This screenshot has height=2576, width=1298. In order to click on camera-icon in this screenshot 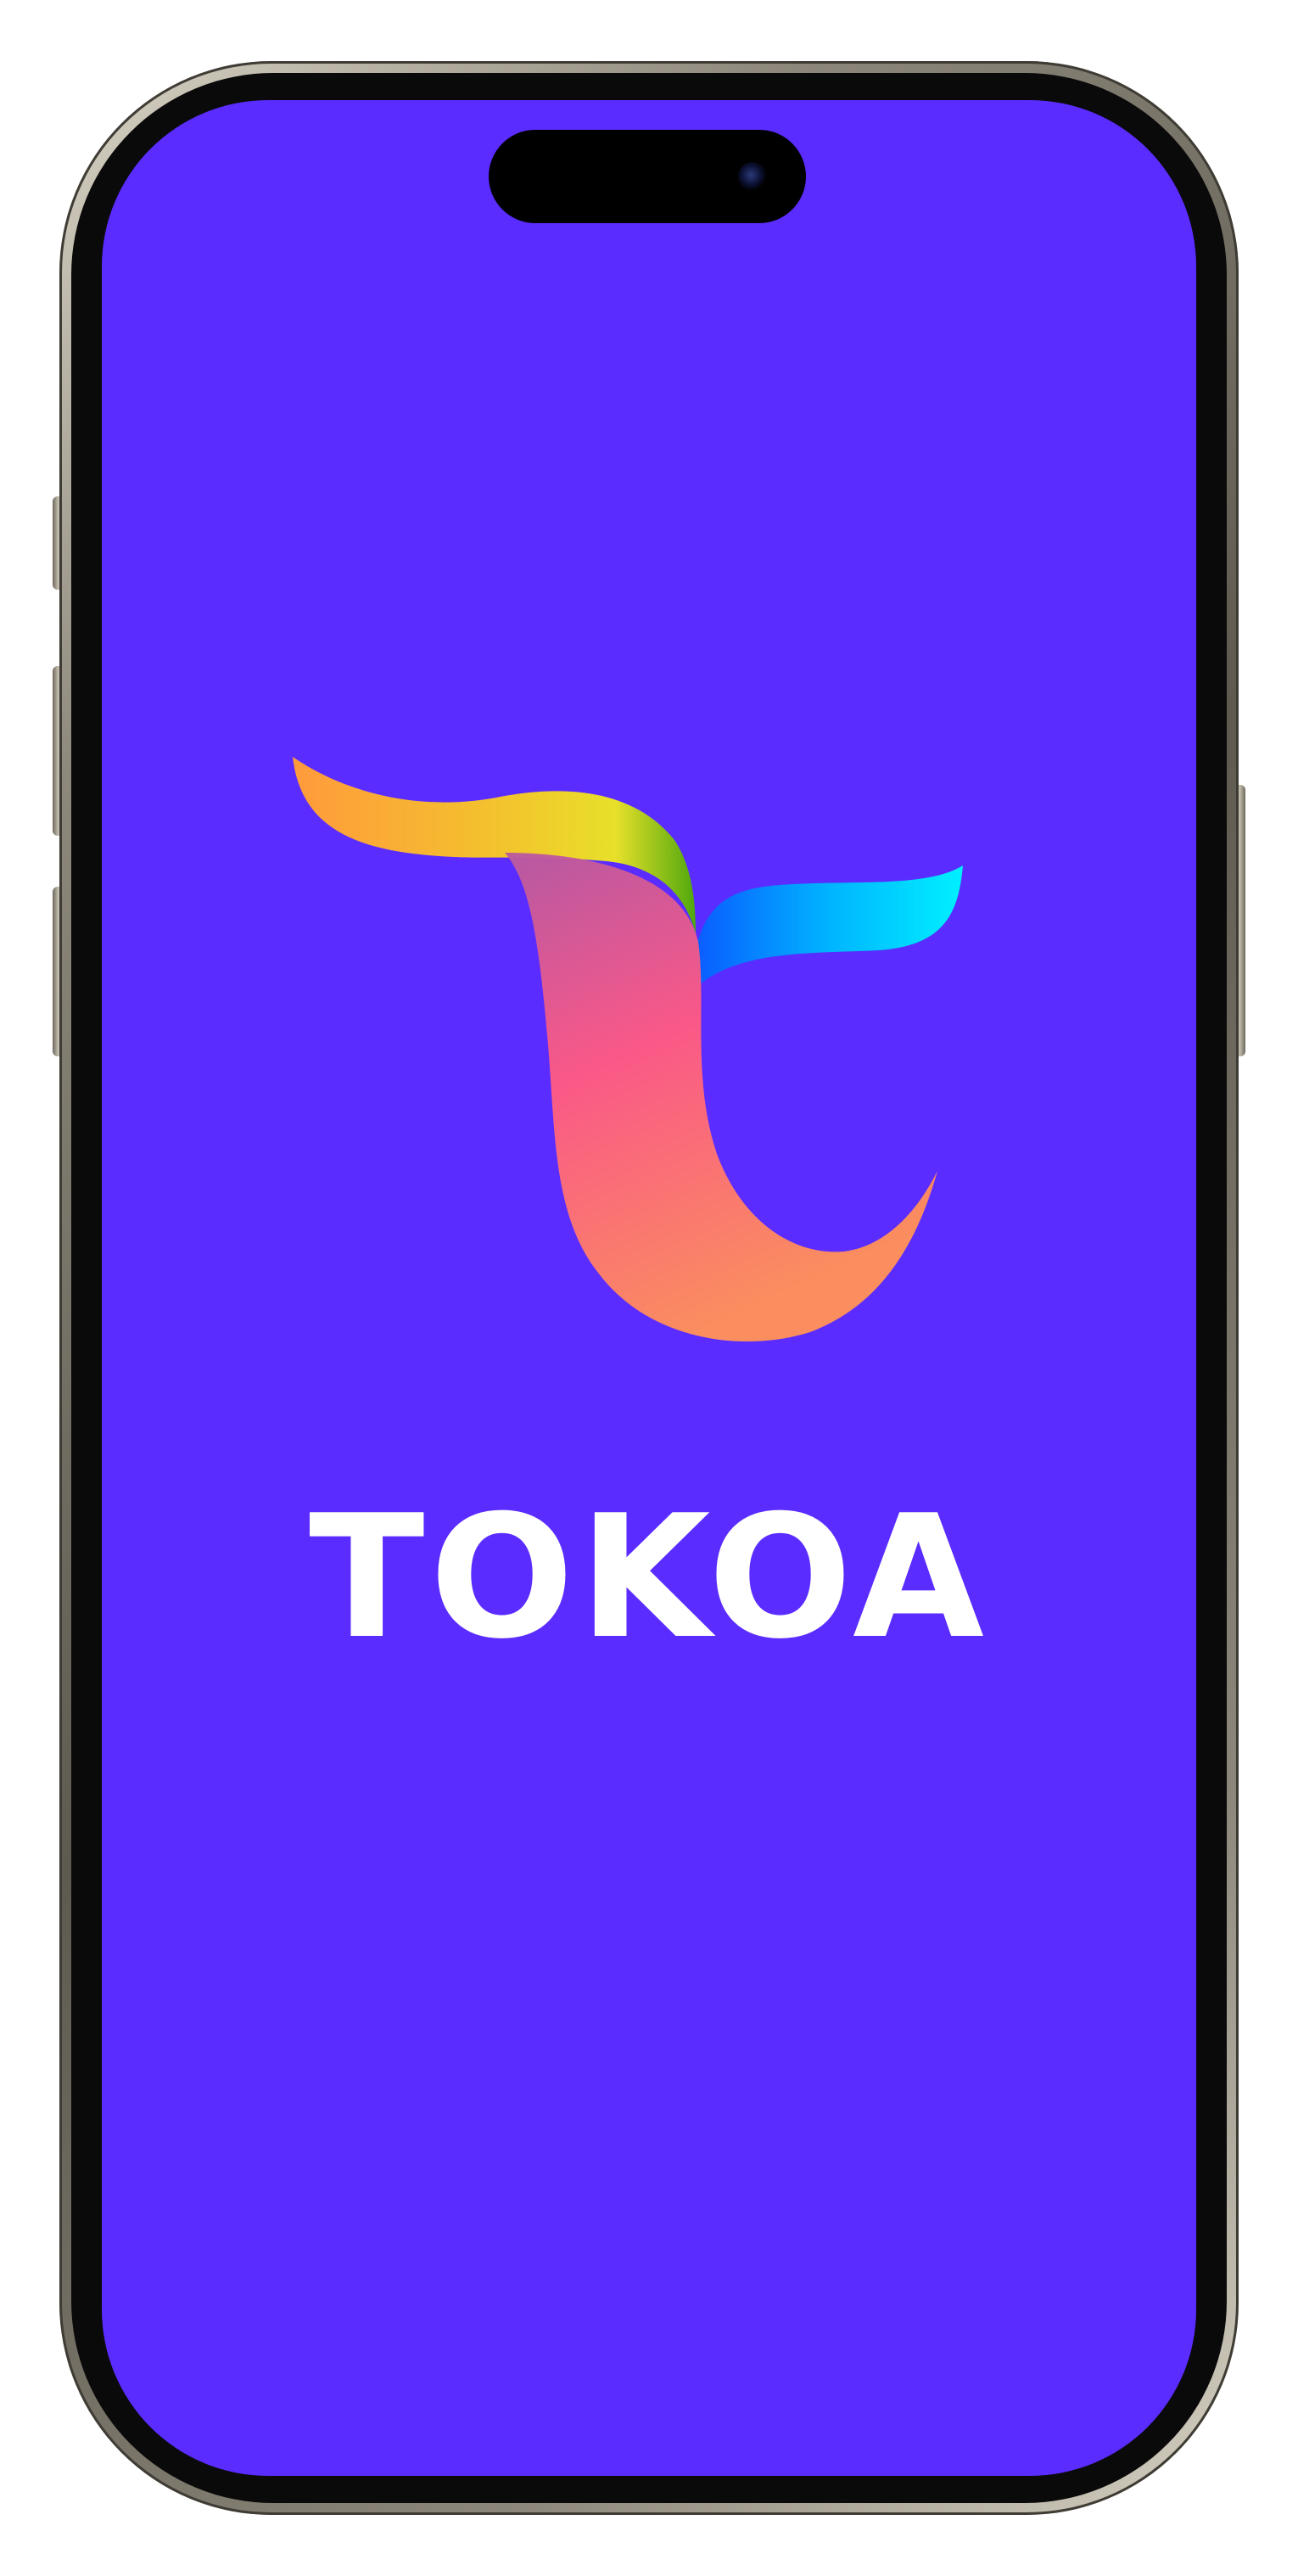, I will do `click(752, 176)`.